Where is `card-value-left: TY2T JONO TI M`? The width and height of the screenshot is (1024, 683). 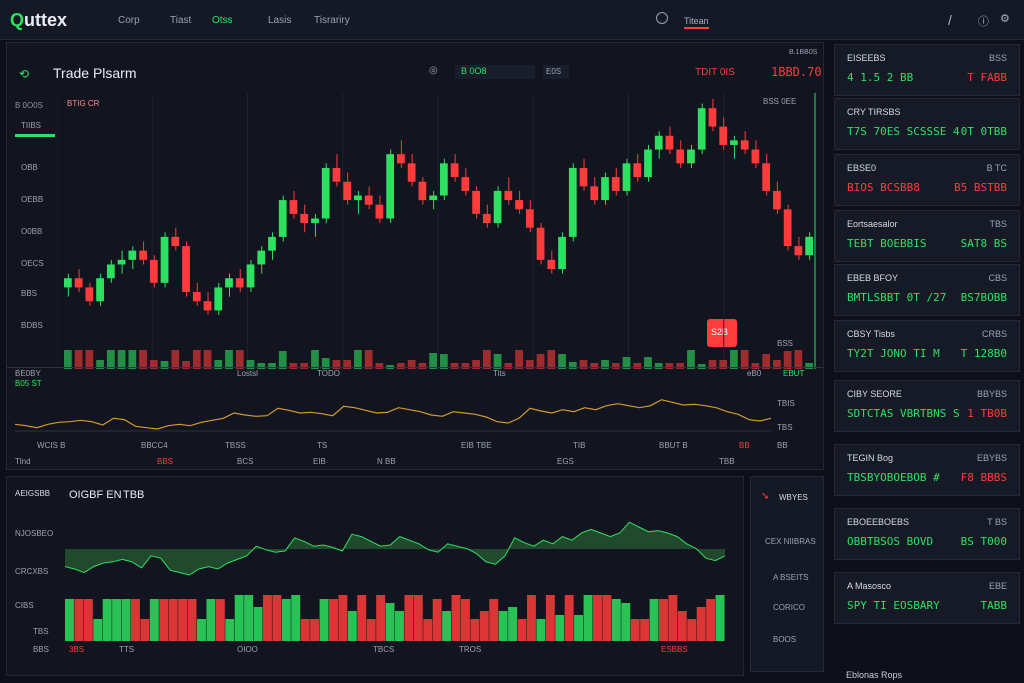
card-value-left: TY2T JONO TI M is located at coordinates (893, 353).